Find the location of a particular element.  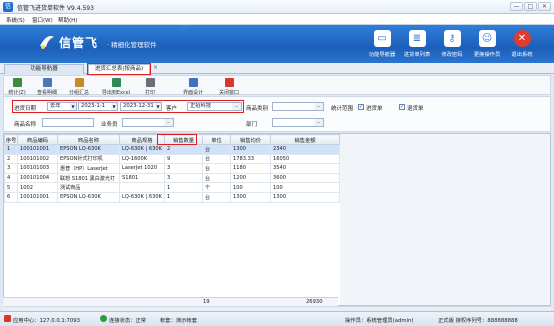

excel-icon is located at coordinates (116, 82).